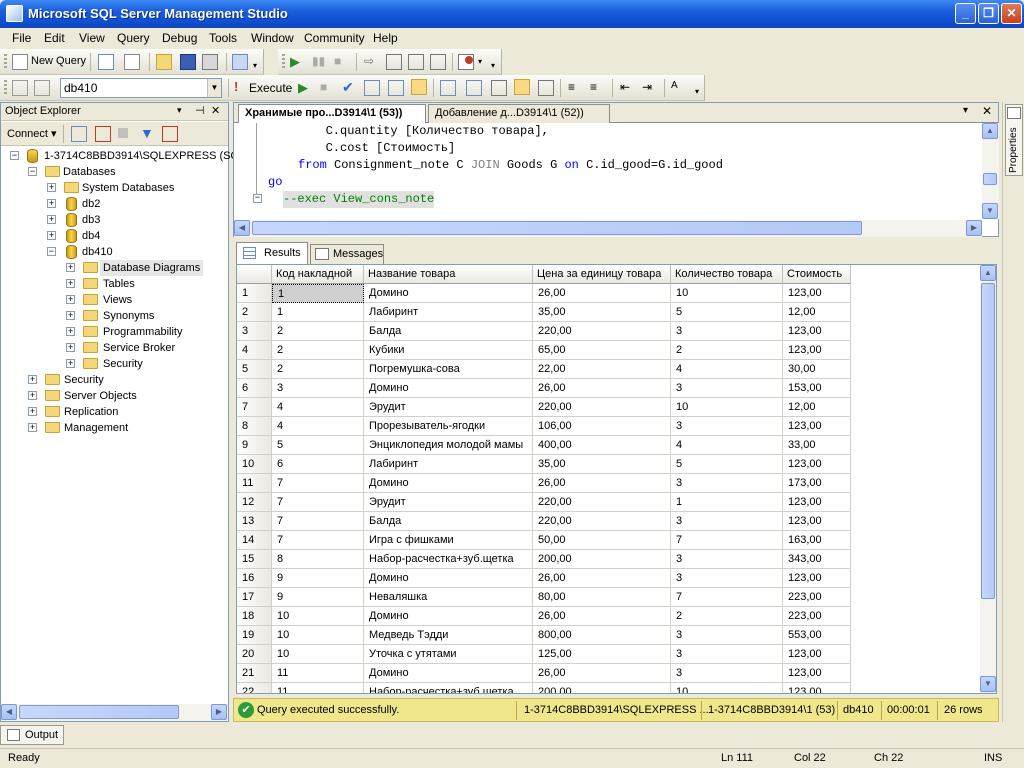  I want to click on unit-price-cell: 220,00, so click(602, 331).